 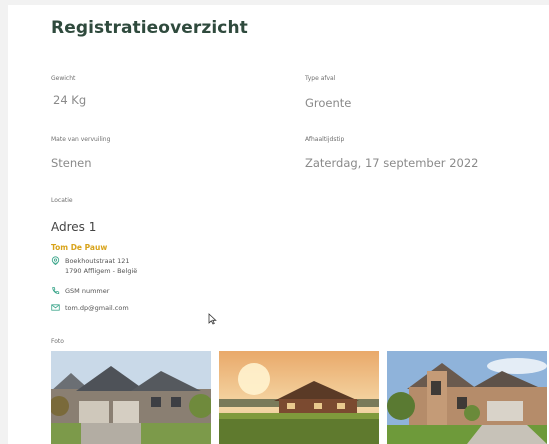 I want to click on phone-row: GSM nummer, so click(x=80, y=291).